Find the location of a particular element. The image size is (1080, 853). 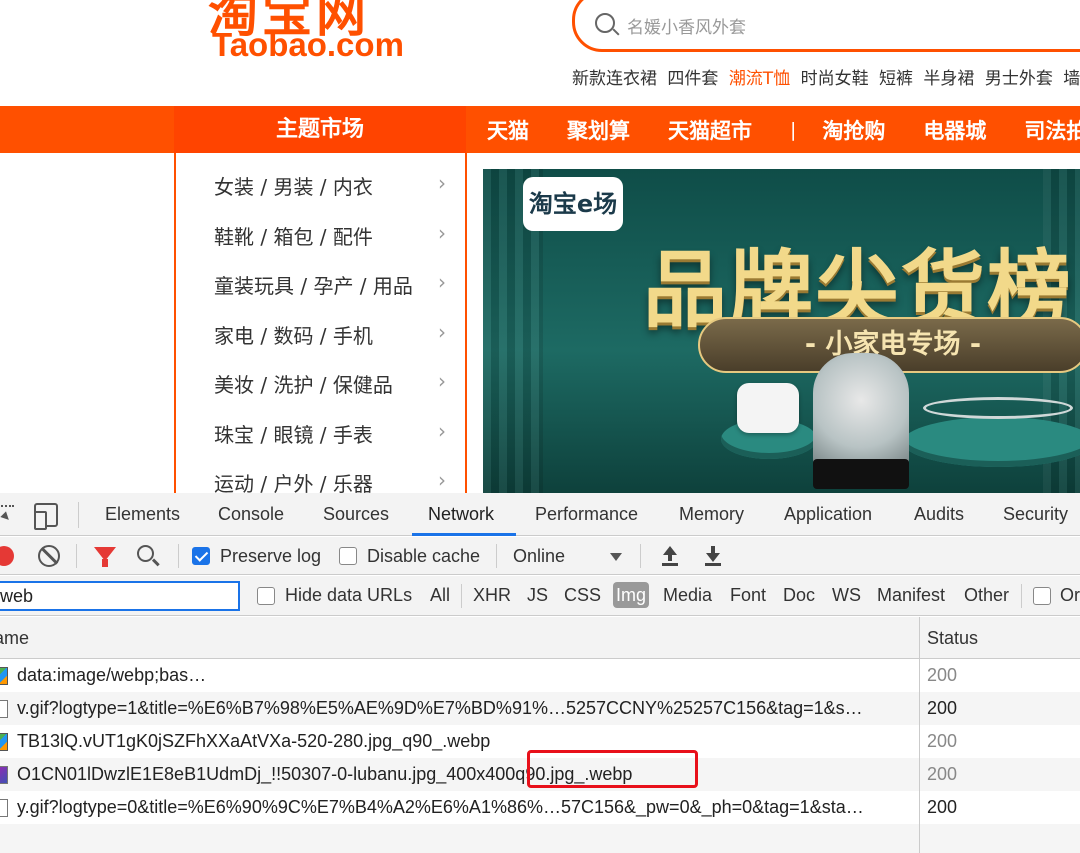

type-filter-doc: Doc is located at coordinates (799, 595).